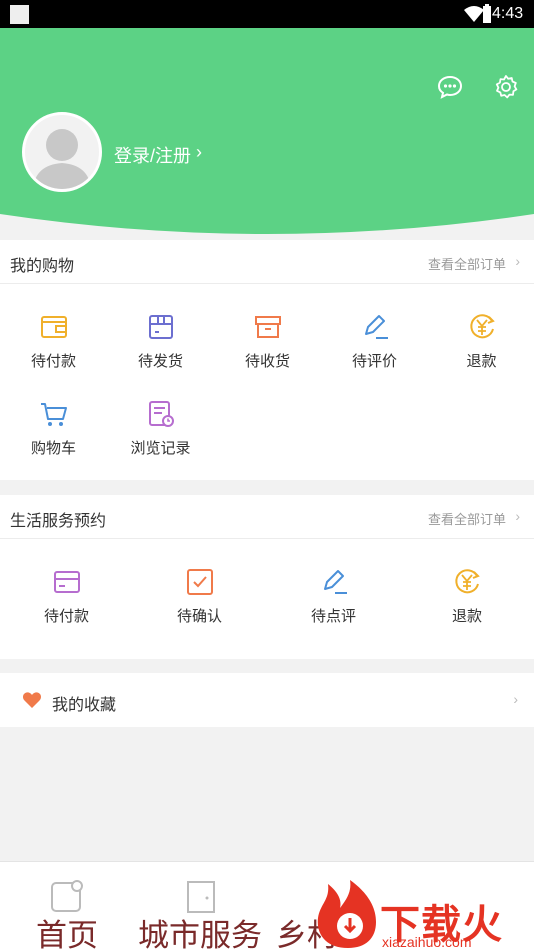 This screenshot has width=534, height=949. What do you see at coordinates (267, 14) in the screenshot?
I see `status-bar: 4:43` at bounding box center [267, 14].